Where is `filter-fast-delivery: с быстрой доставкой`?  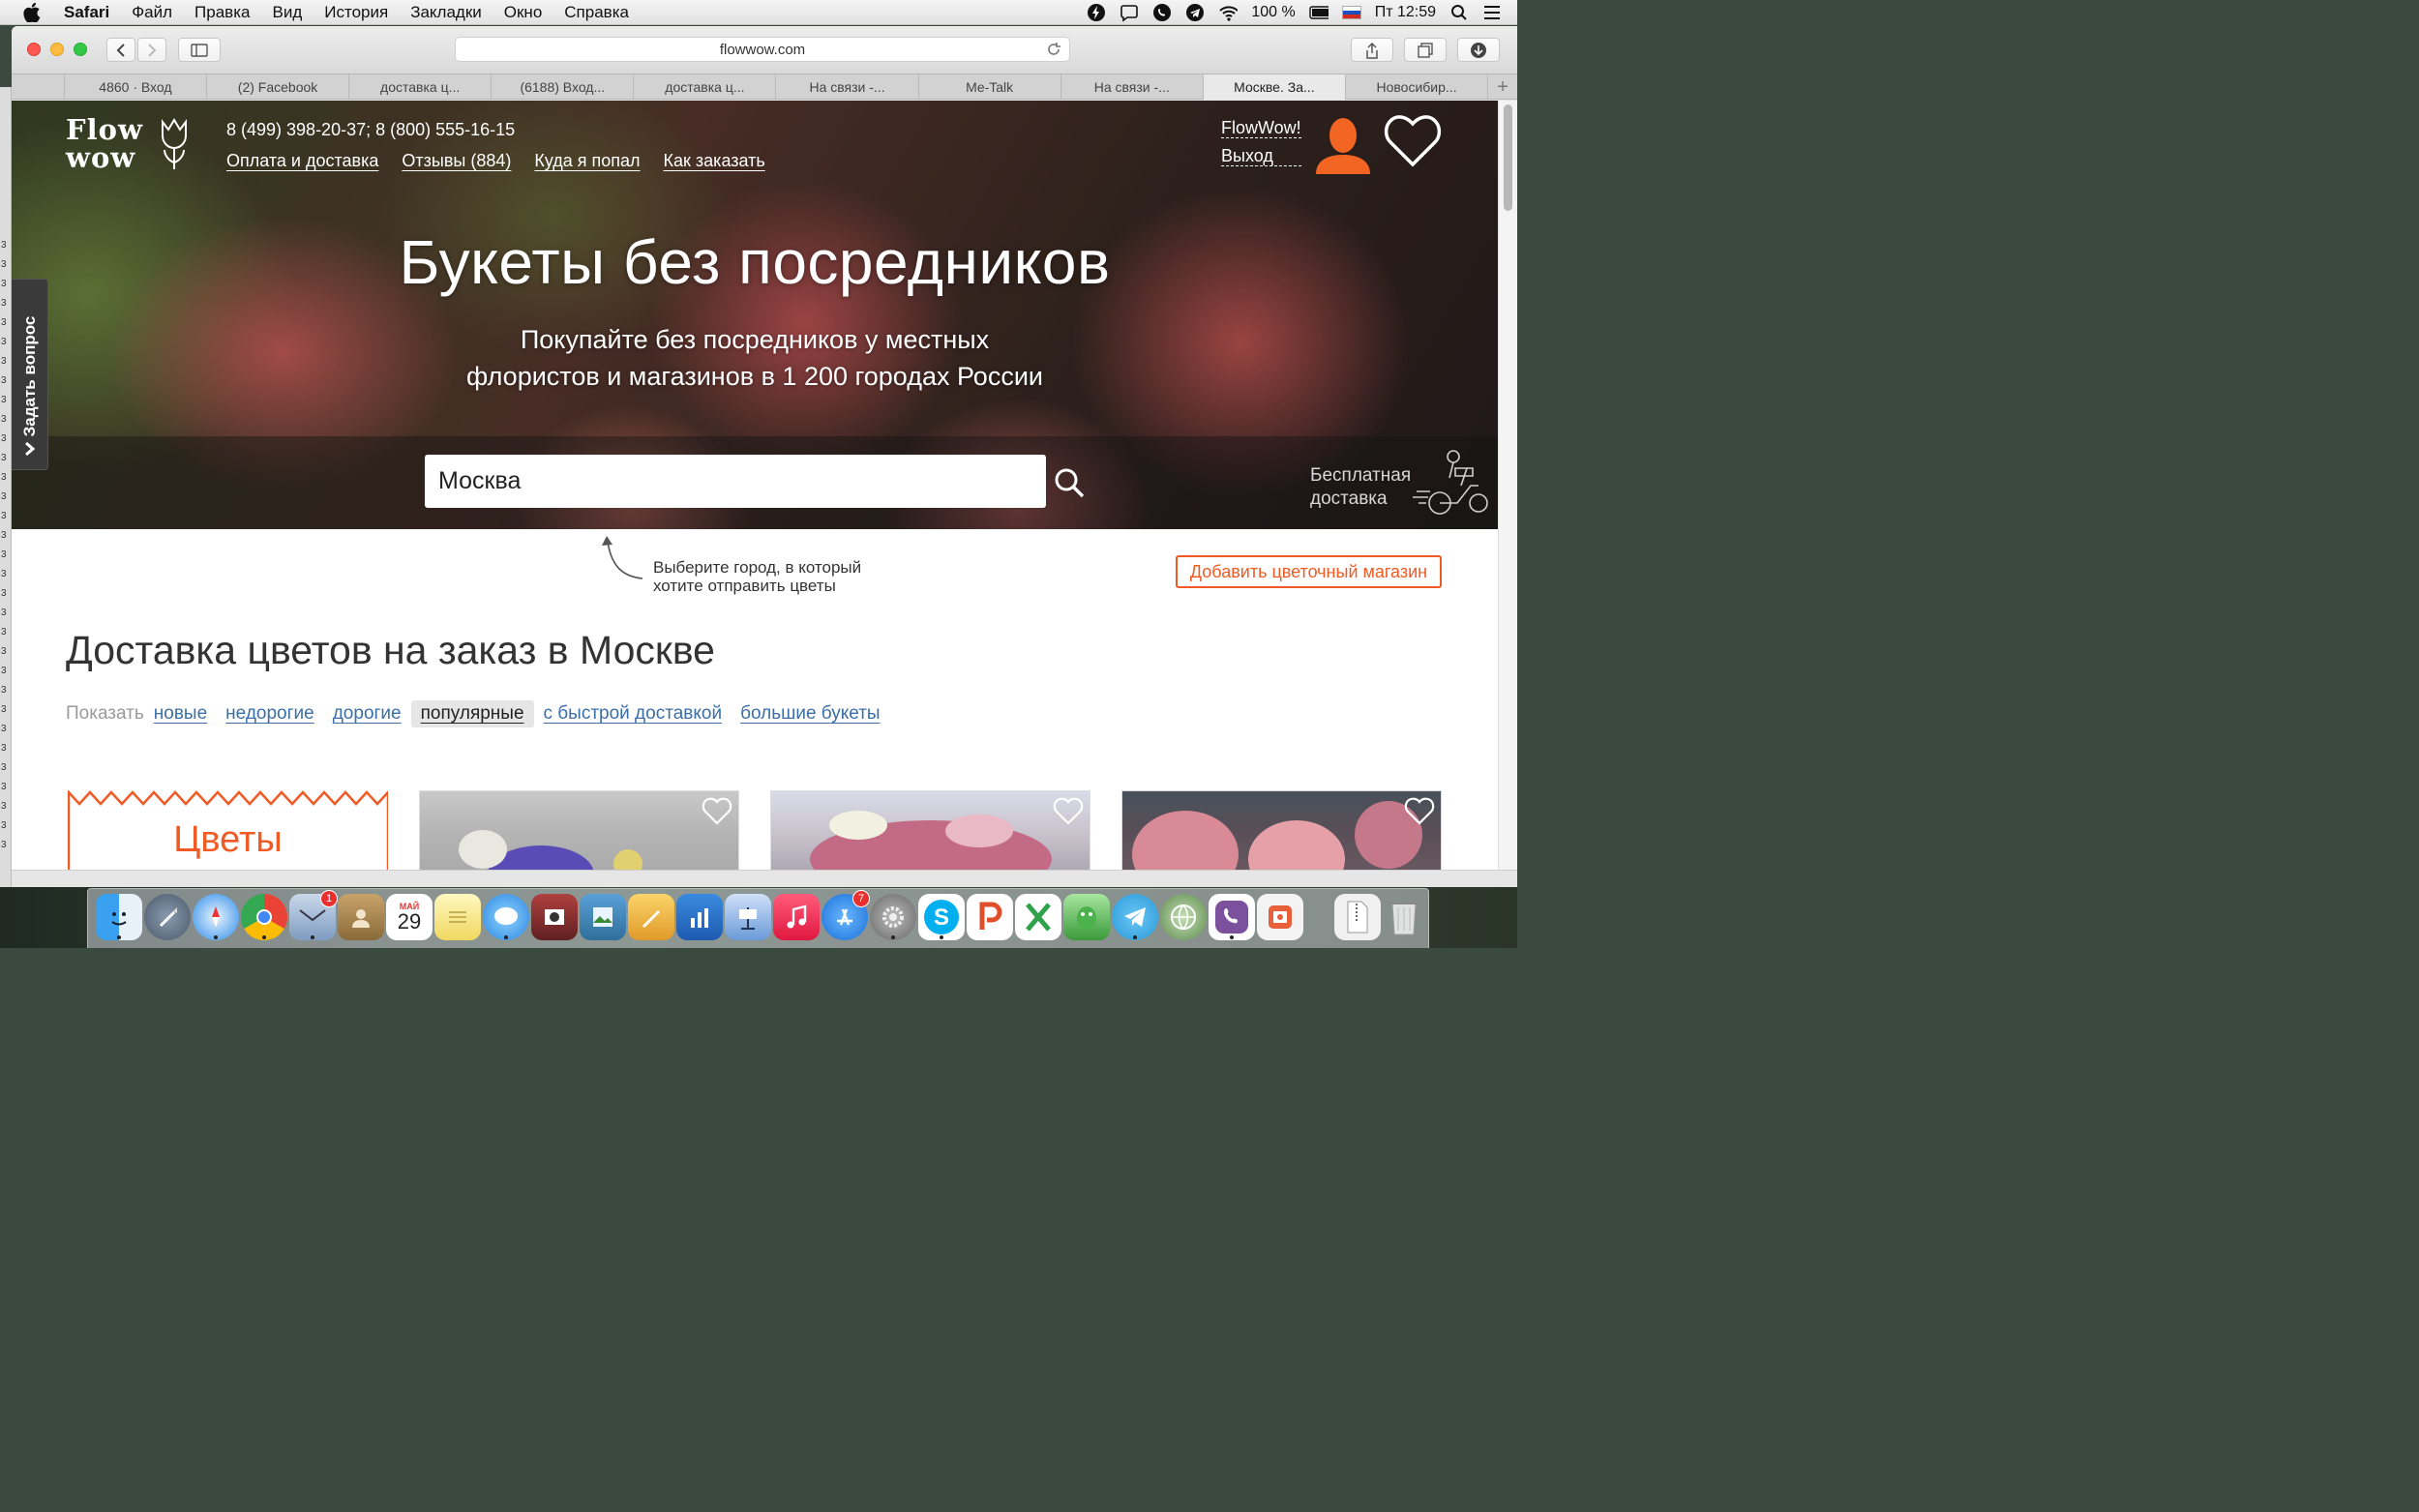
filter-fast-delivery: с быстрой доставкой is located at coordinates (633, 714).